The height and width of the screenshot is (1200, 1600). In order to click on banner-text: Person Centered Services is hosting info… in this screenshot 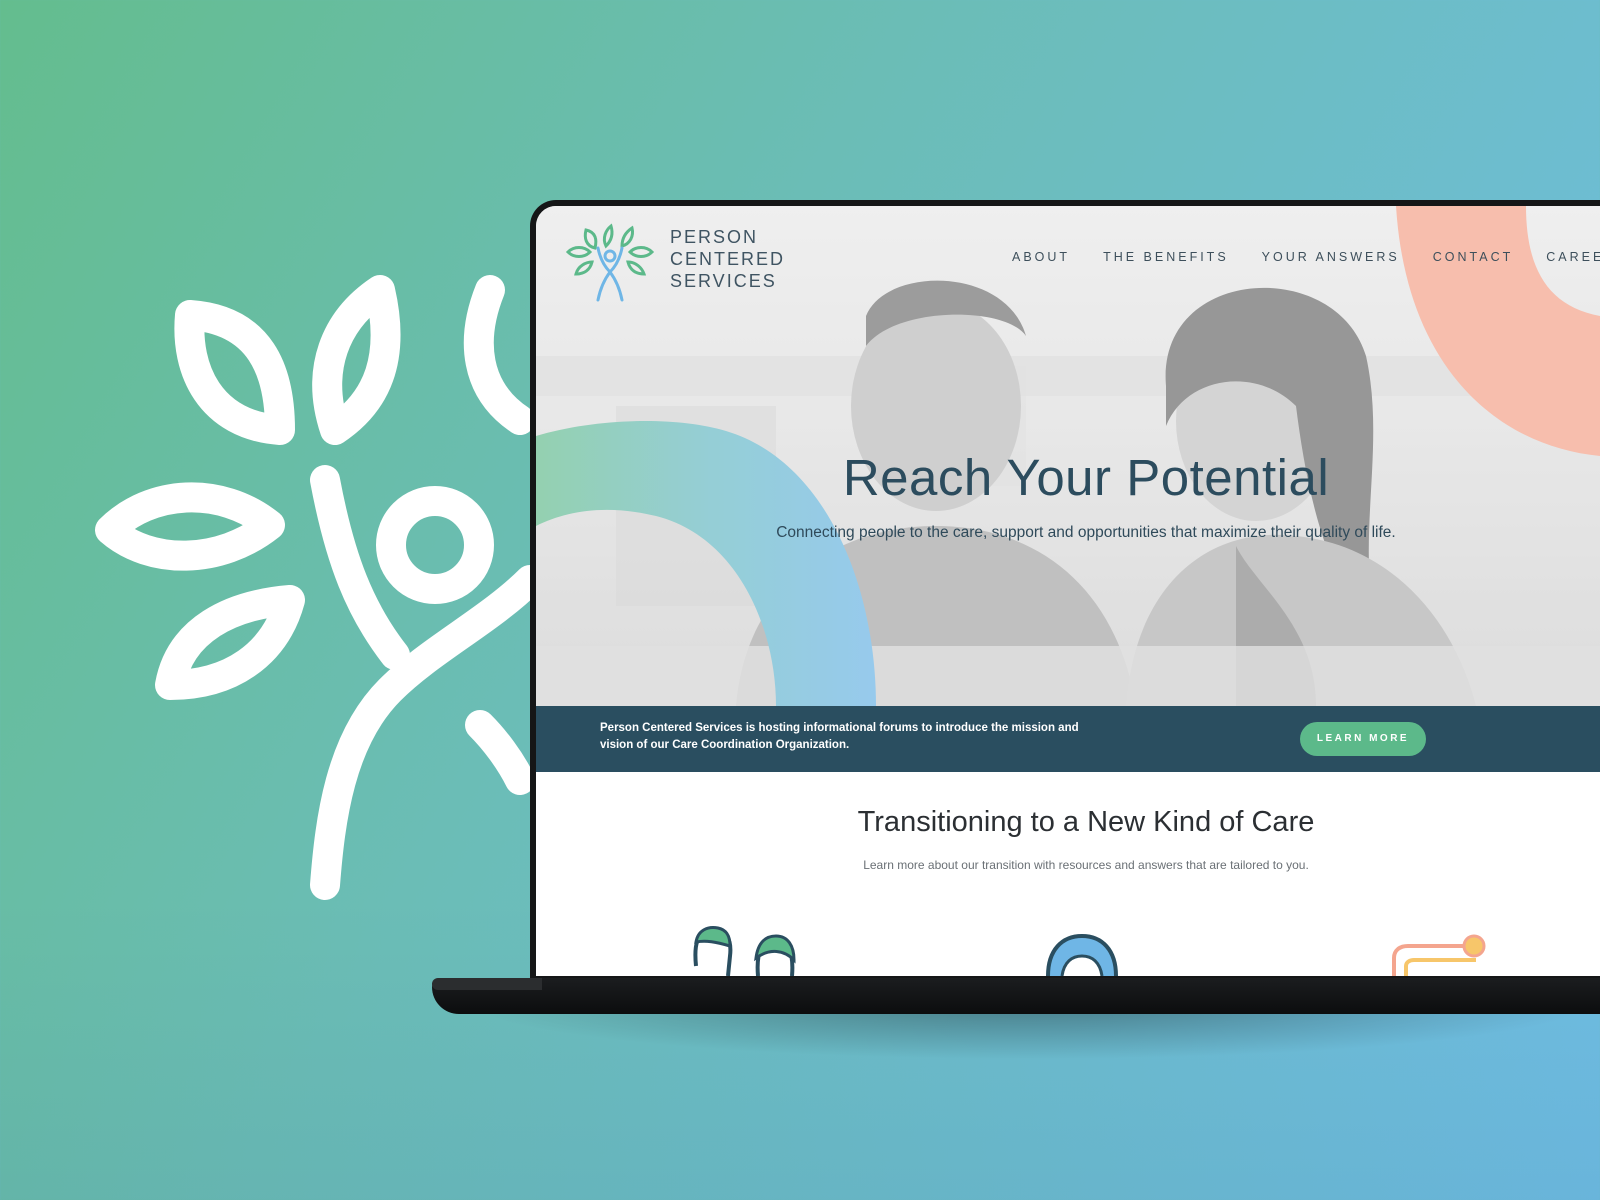, I will do `click(839, 736)`.